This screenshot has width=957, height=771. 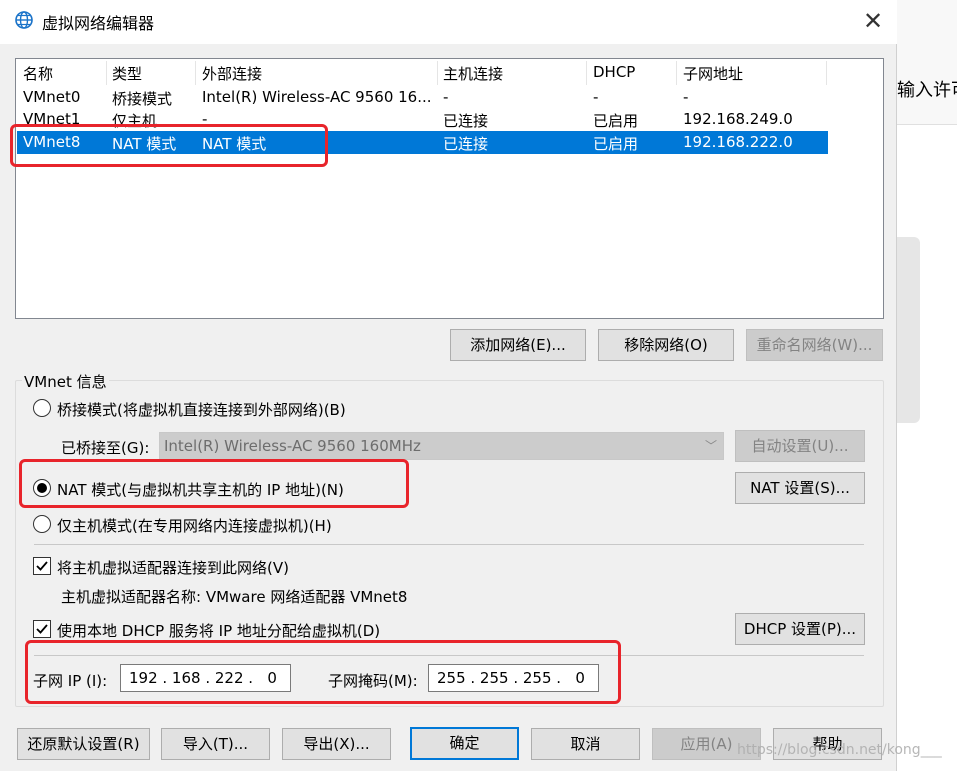 I want to click on connect-adapter-checkbox, so click(x=42, y=566).